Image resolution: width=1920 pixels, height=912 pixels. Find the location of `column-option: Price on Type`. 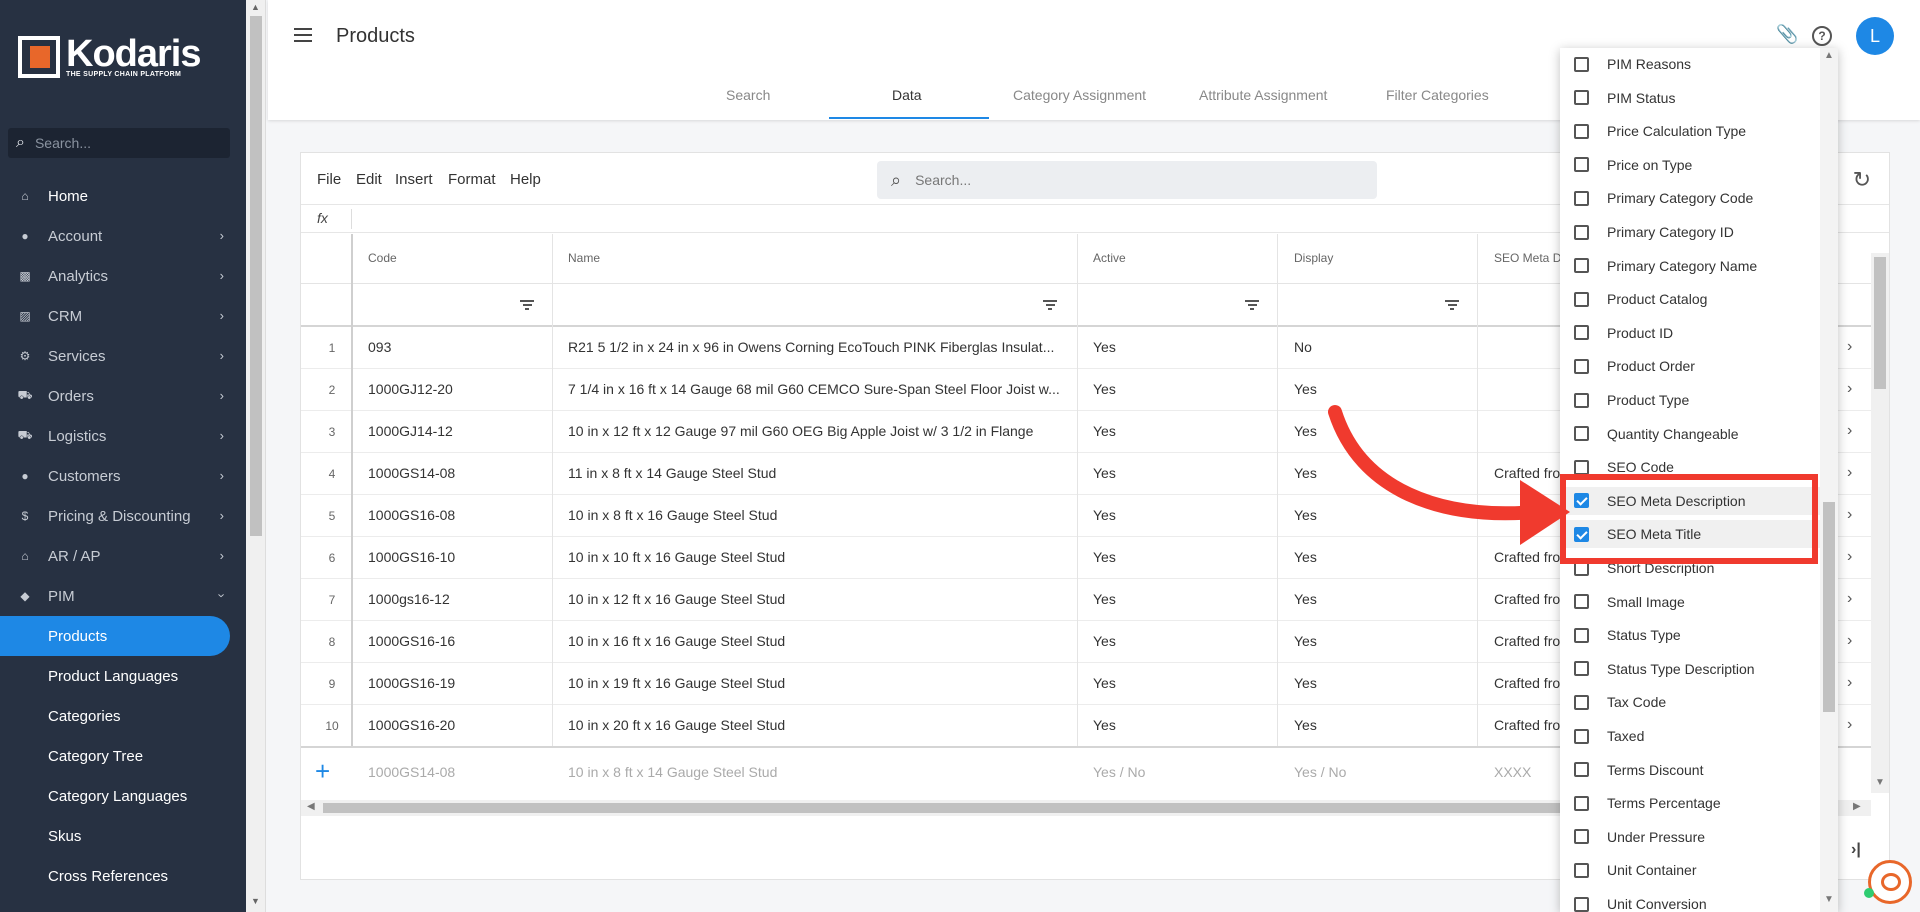

column-option: Price on Type is located at coordinates (1690, 165).